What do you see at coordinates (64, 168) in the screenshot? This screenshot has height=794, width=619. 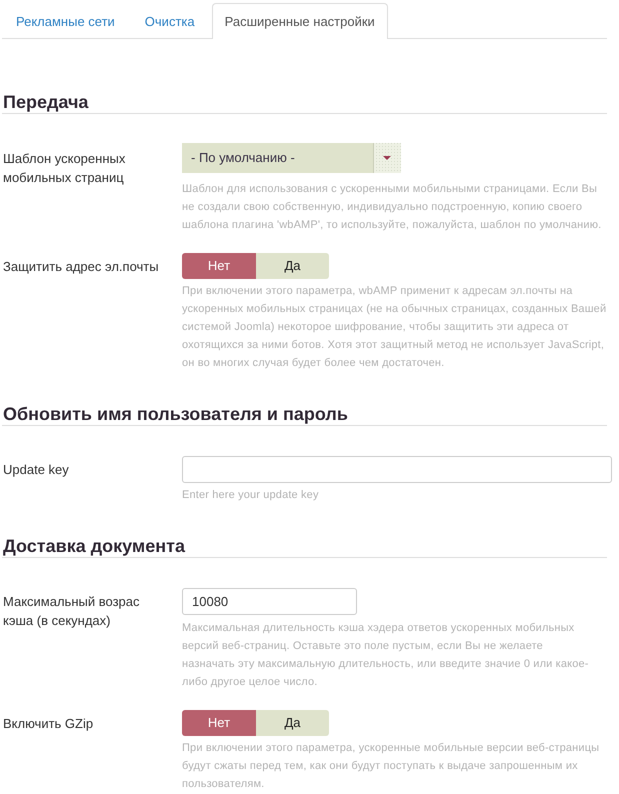 I see `field-label: Шаблон ускоренных мобильных страниц` at bounding box center [64, 168].